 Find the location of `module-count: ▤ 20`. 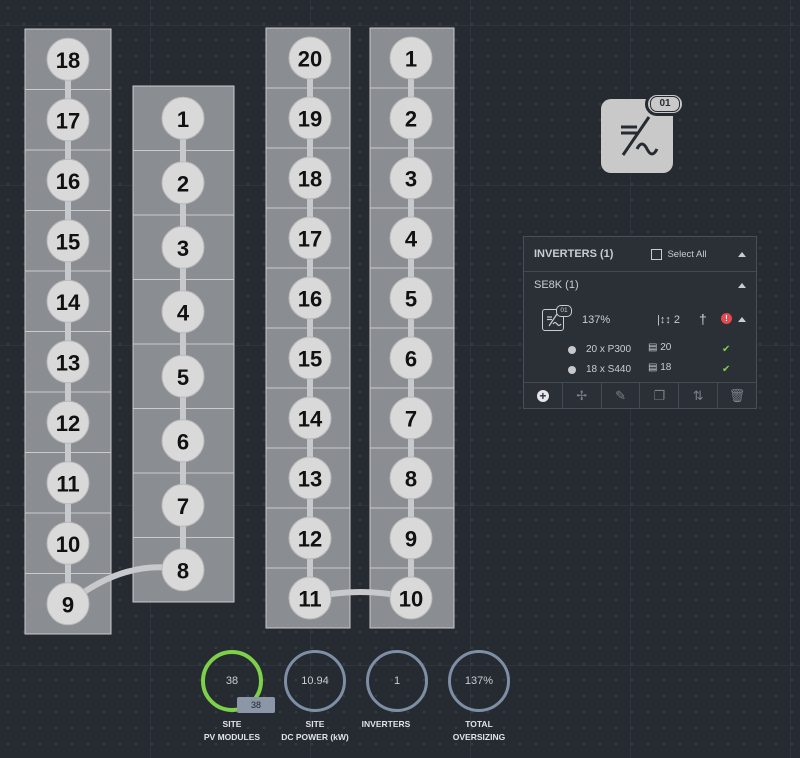

module-count: ▤ 20 is located at coordinates (659, 347).